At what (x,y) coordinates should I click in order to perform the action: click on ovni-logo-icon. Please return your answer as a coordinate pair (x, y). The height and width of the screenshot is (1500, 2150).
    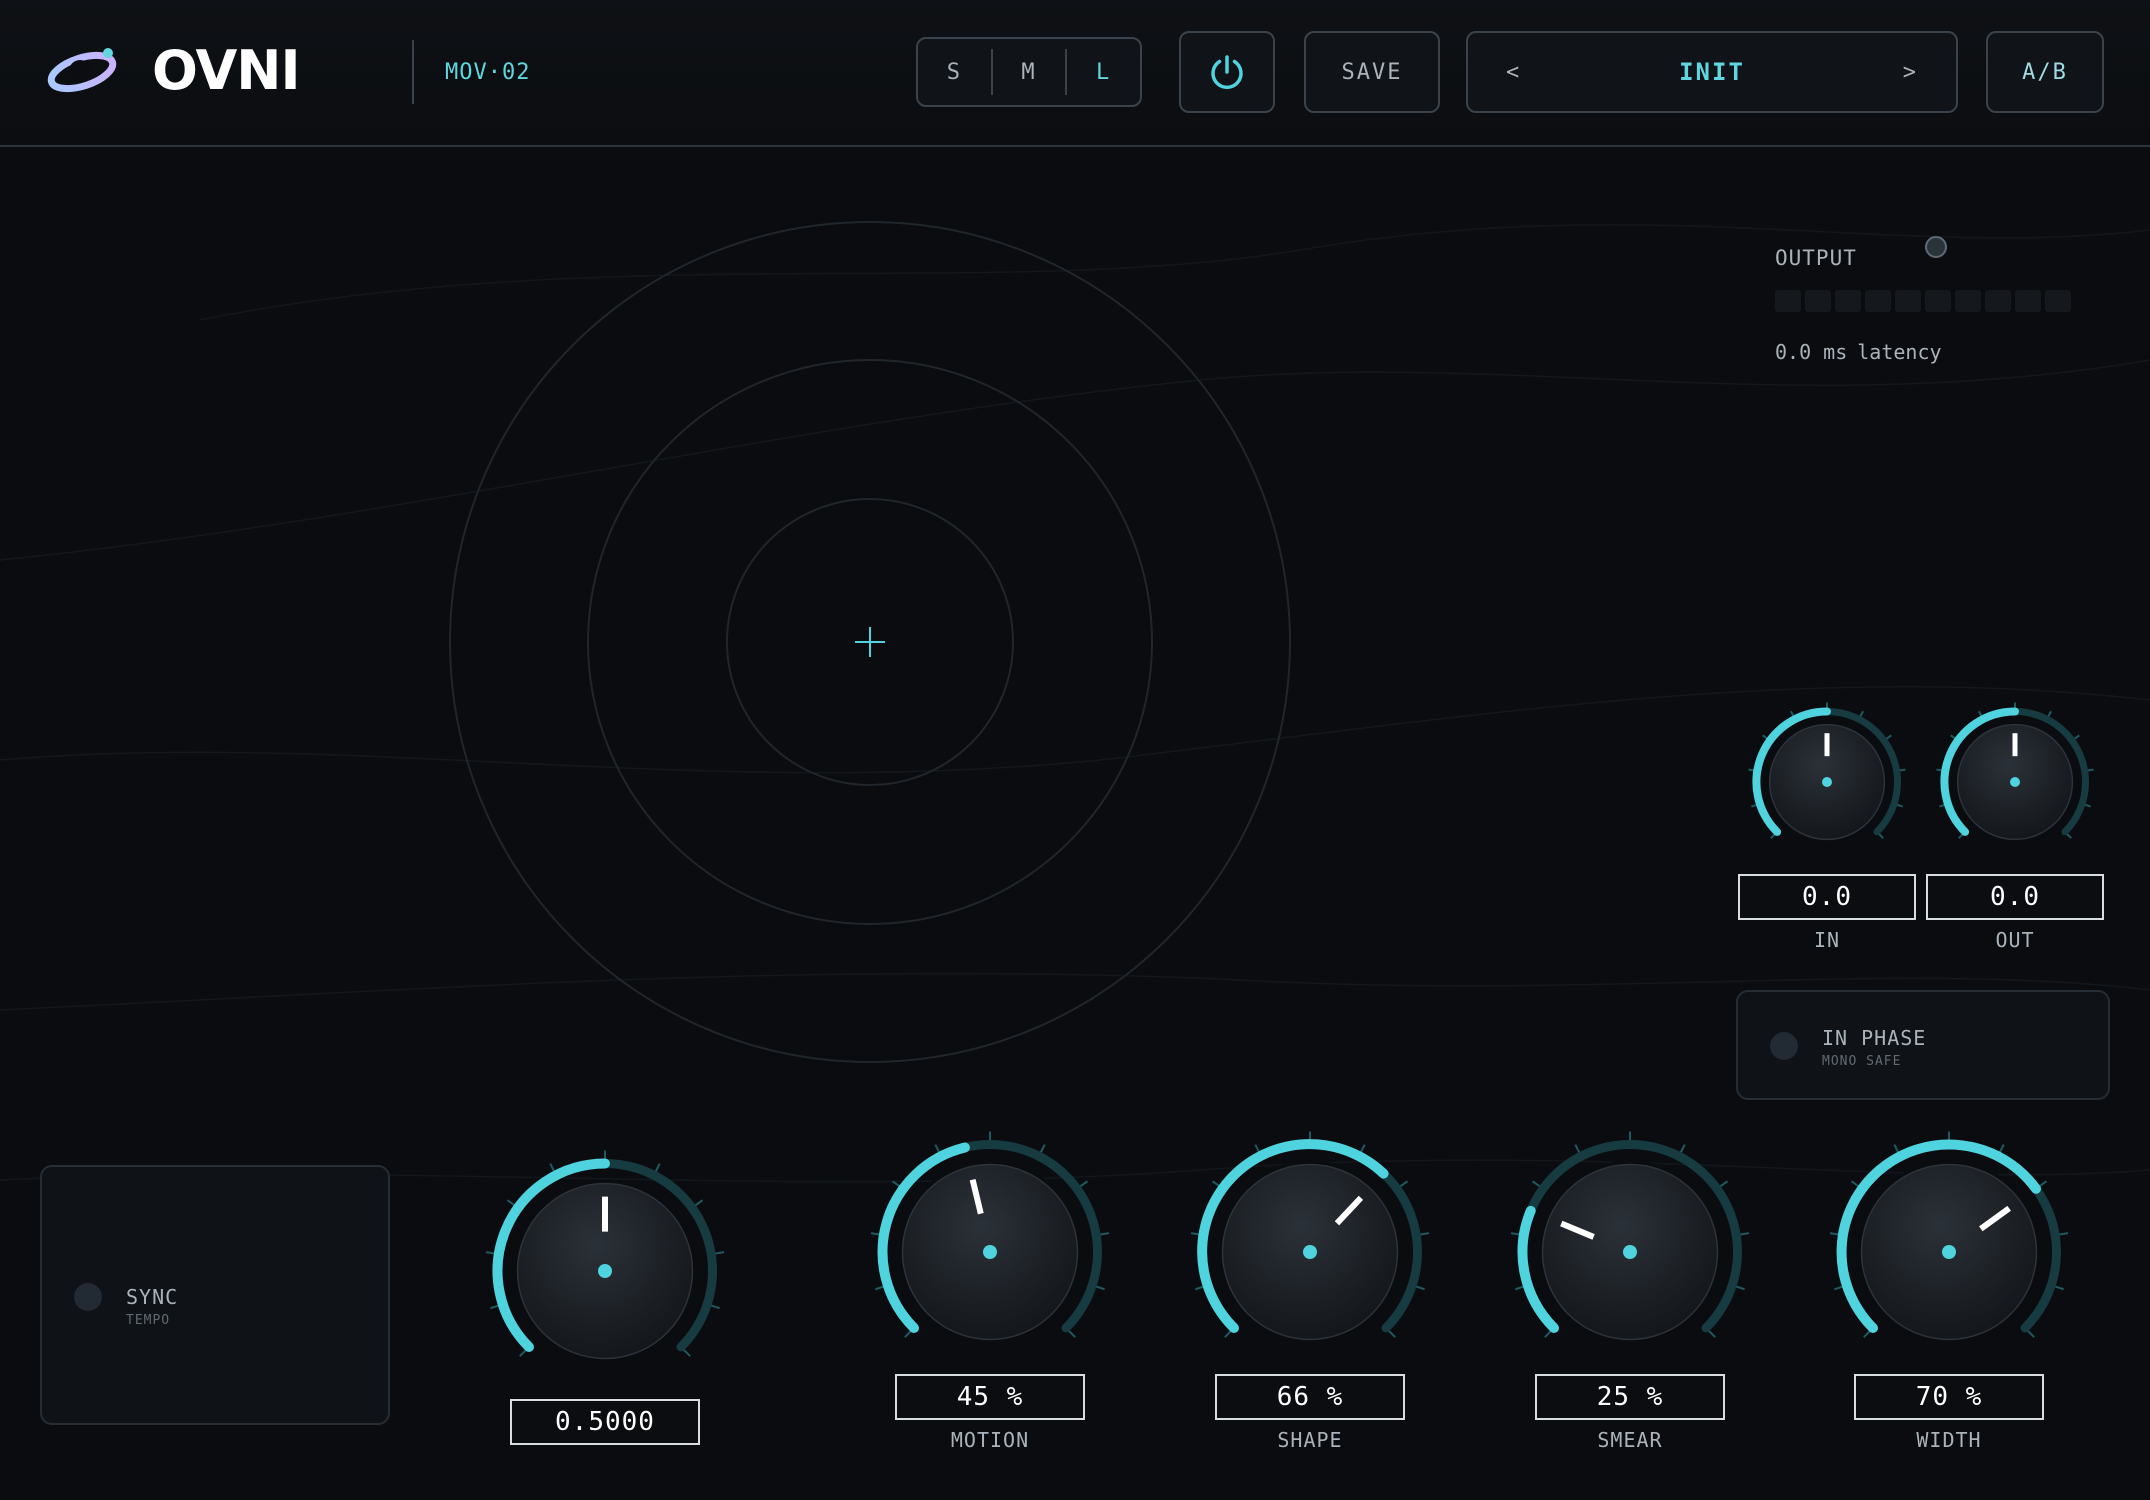
    Looking at the image, I should click on (82, 70).